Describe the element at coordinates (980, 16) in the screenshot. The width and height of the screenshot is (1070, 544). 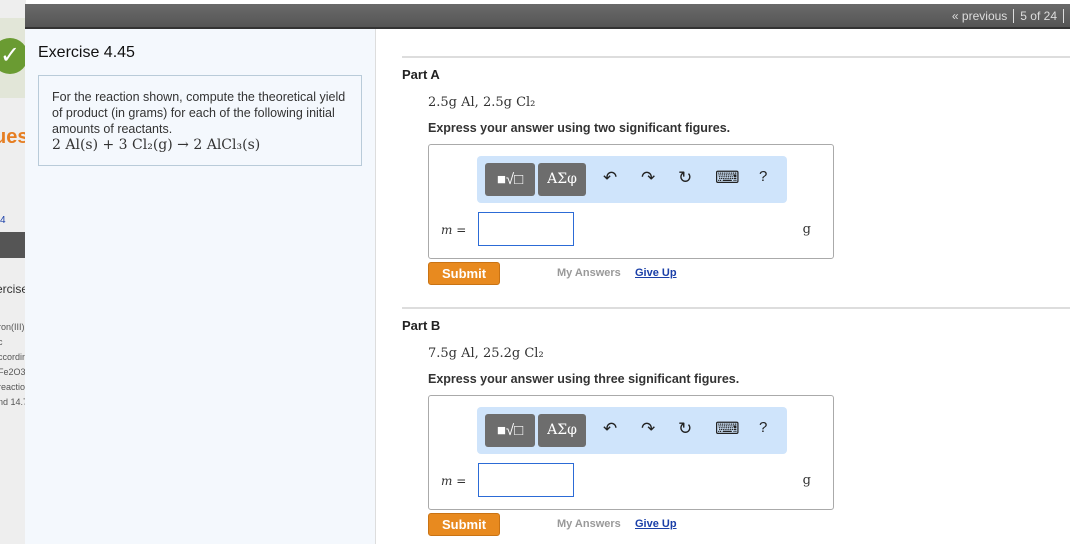
I see `previous-link: « previous` at that location.